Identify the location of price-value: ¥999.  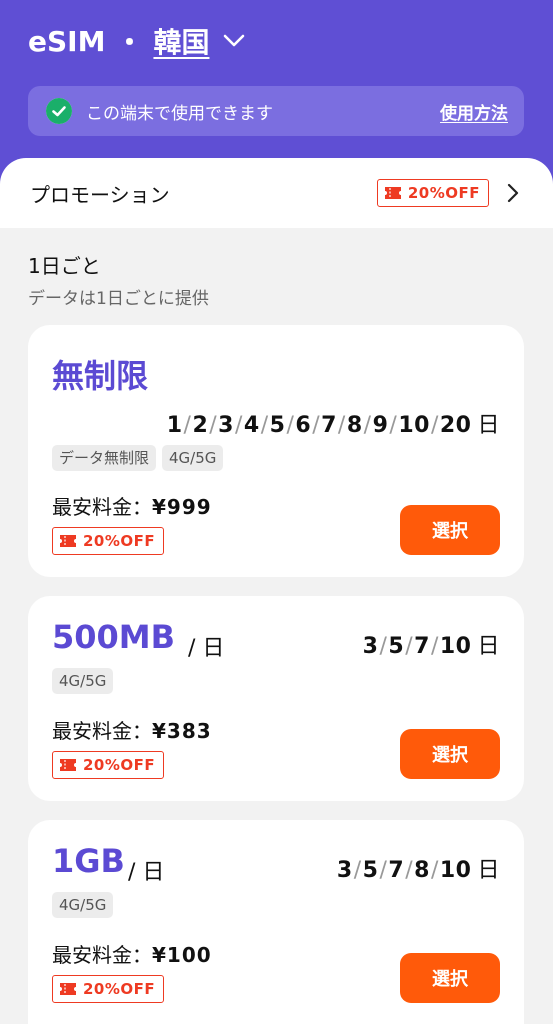
(182, 507).